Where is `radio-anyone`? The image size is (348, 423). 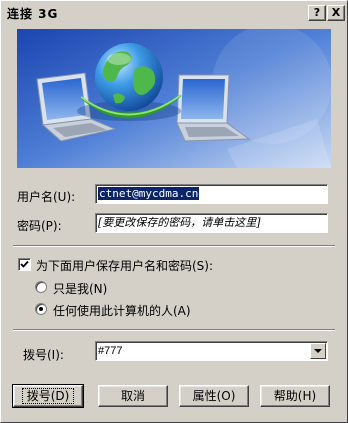 radio-anyone is located at coordinates (41, 309).